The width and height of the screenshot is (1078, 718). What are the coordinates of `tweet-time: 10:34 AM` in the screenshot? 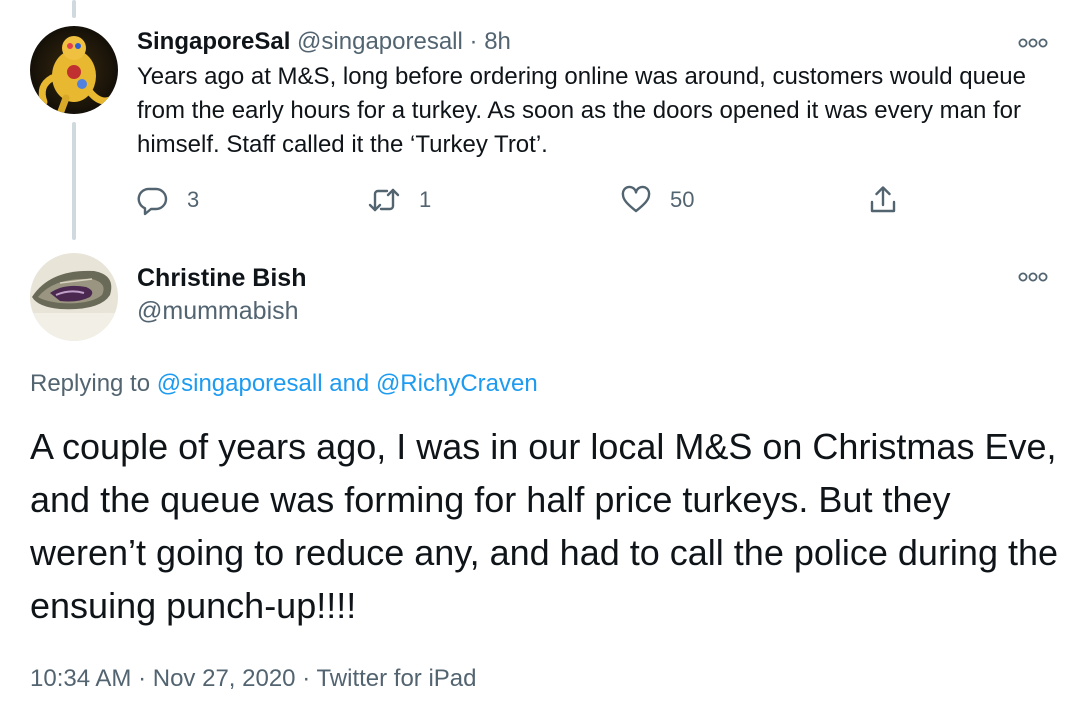 It's located at (80, 678).